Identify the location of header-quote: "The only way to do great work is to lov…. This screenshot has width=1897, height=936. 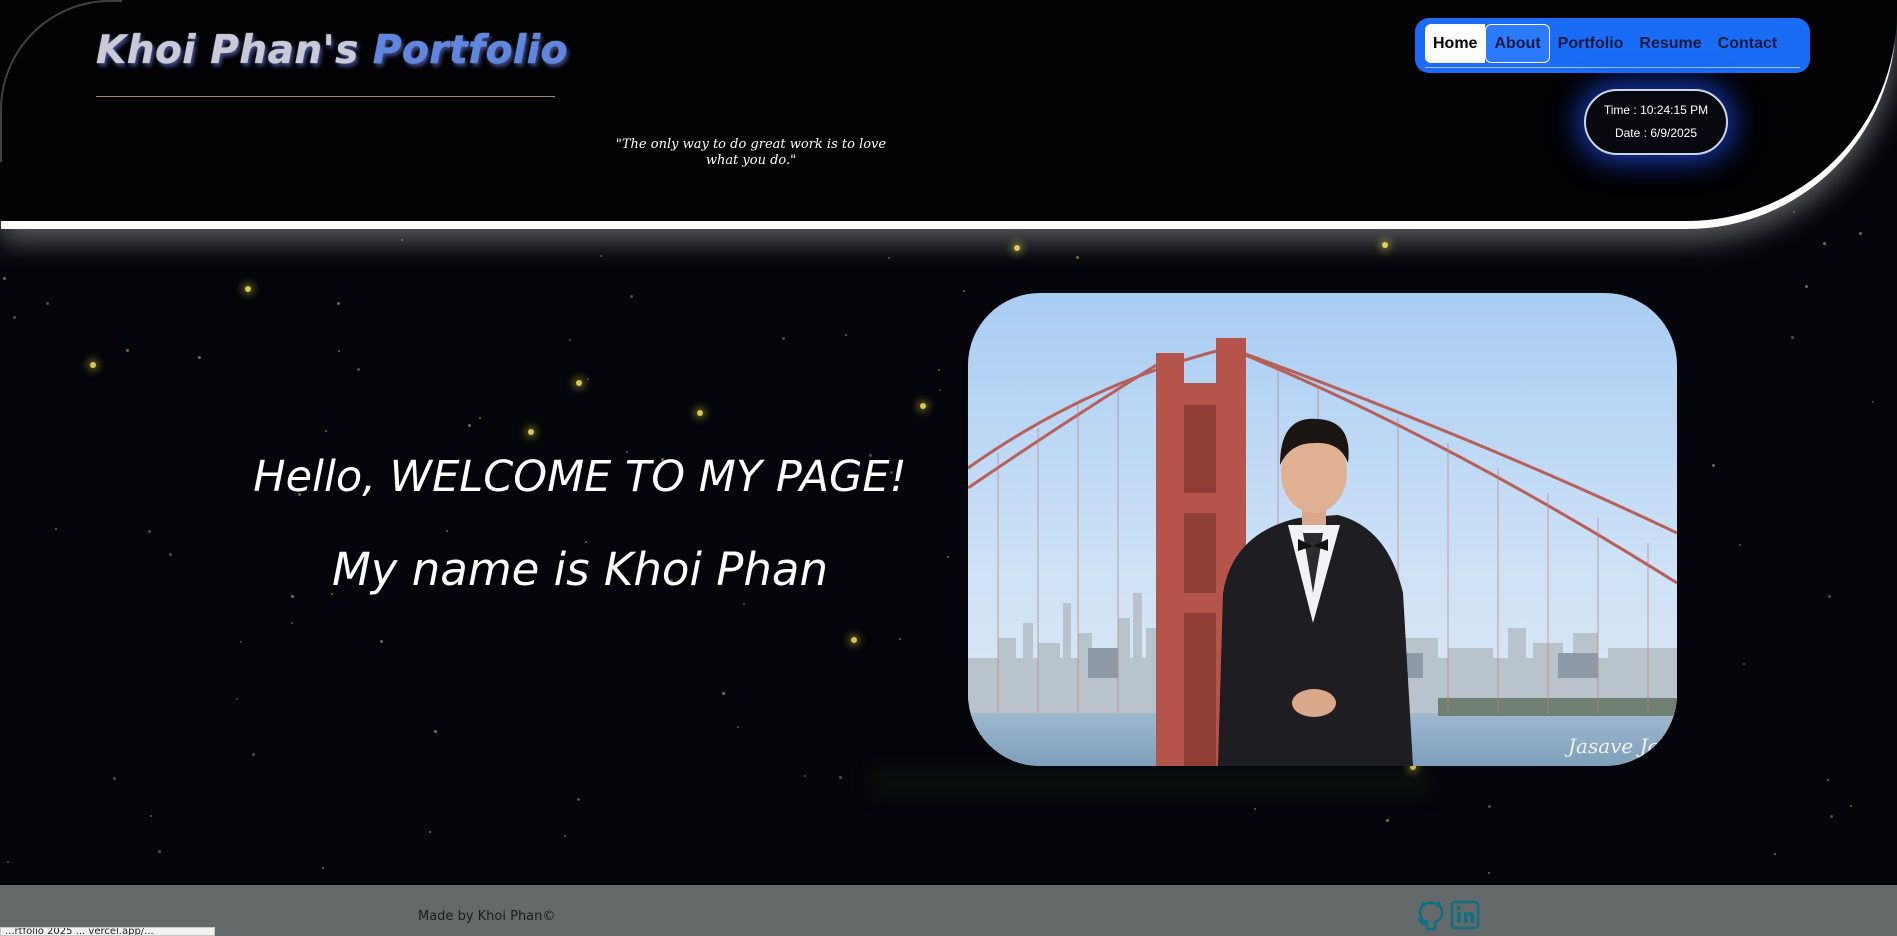
(751, 152).